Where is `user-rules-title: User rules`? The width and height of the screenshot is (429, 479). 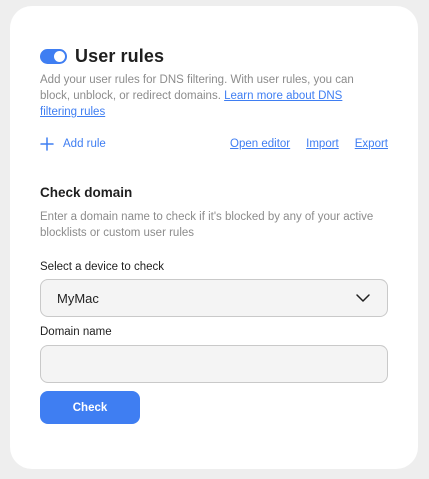 user-rules-title: User rules is located at coordinates (120, 56).